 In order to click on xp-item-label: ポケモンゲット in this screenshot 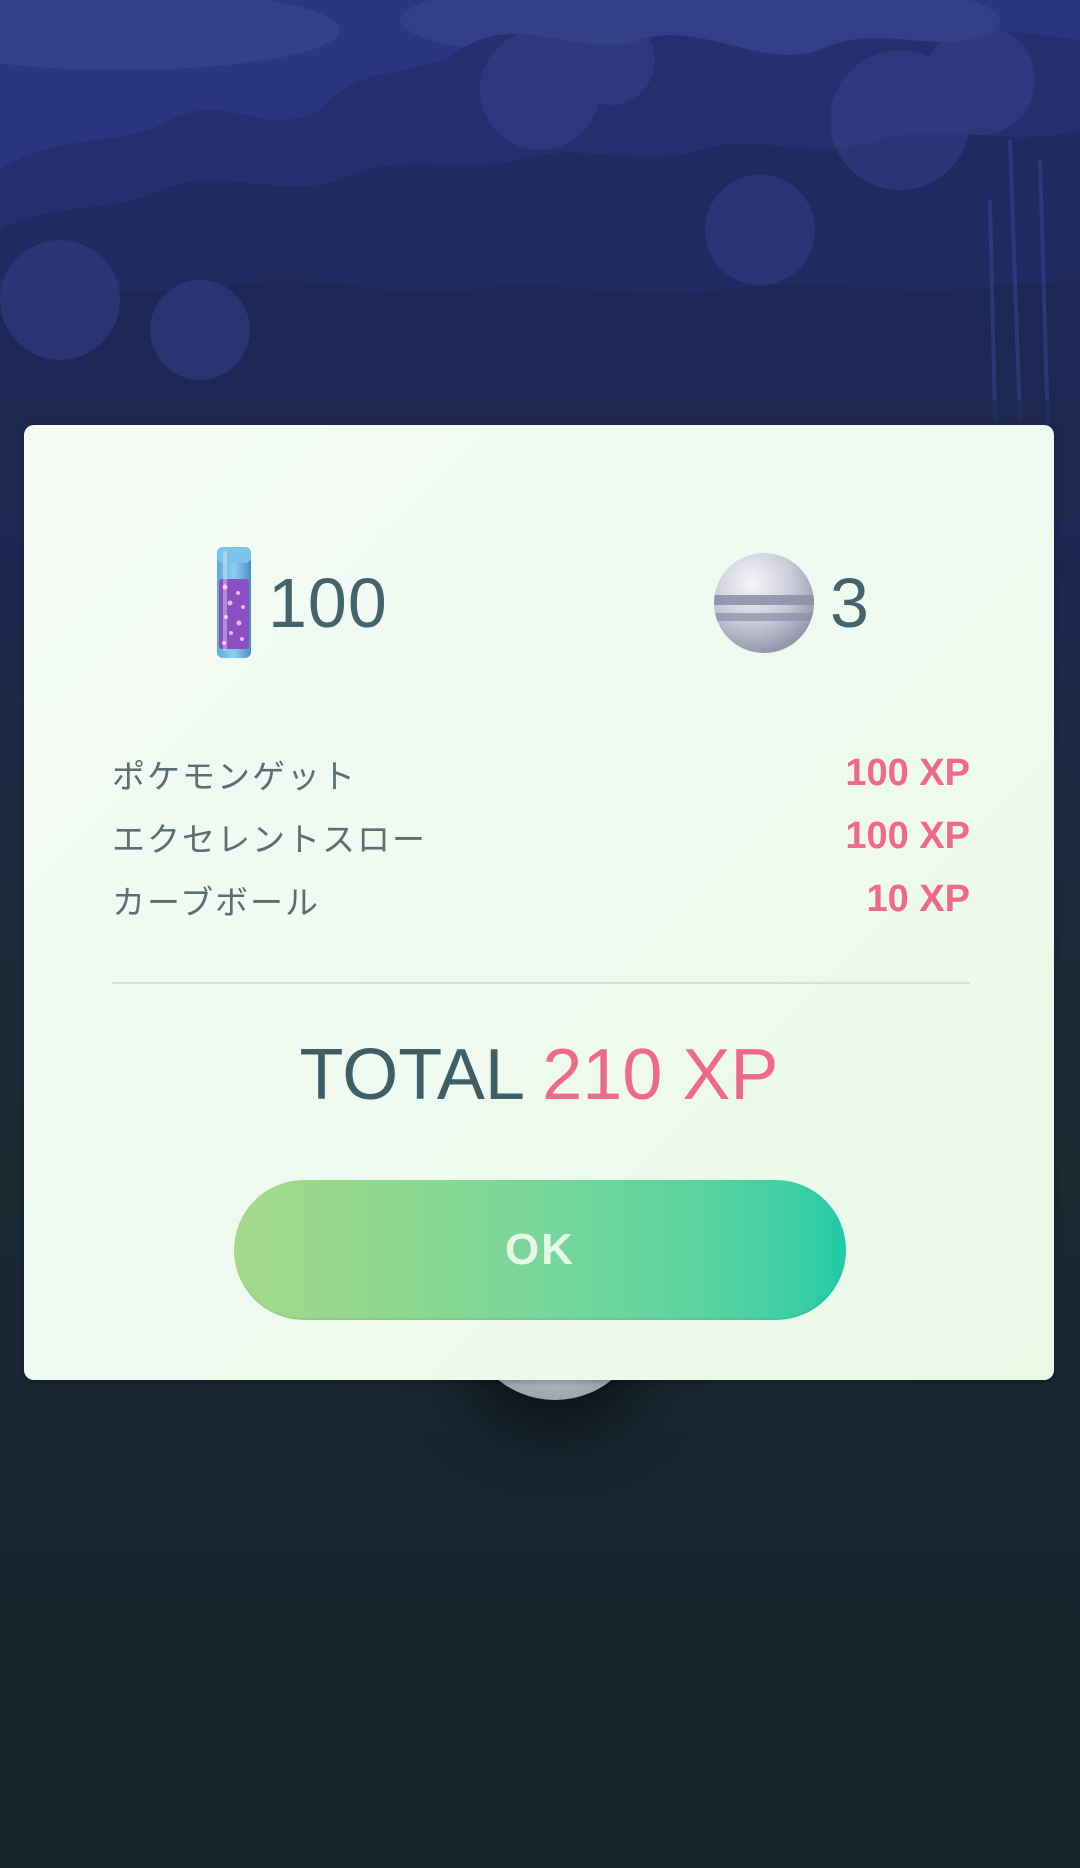, I will do `click(234, 776)`.